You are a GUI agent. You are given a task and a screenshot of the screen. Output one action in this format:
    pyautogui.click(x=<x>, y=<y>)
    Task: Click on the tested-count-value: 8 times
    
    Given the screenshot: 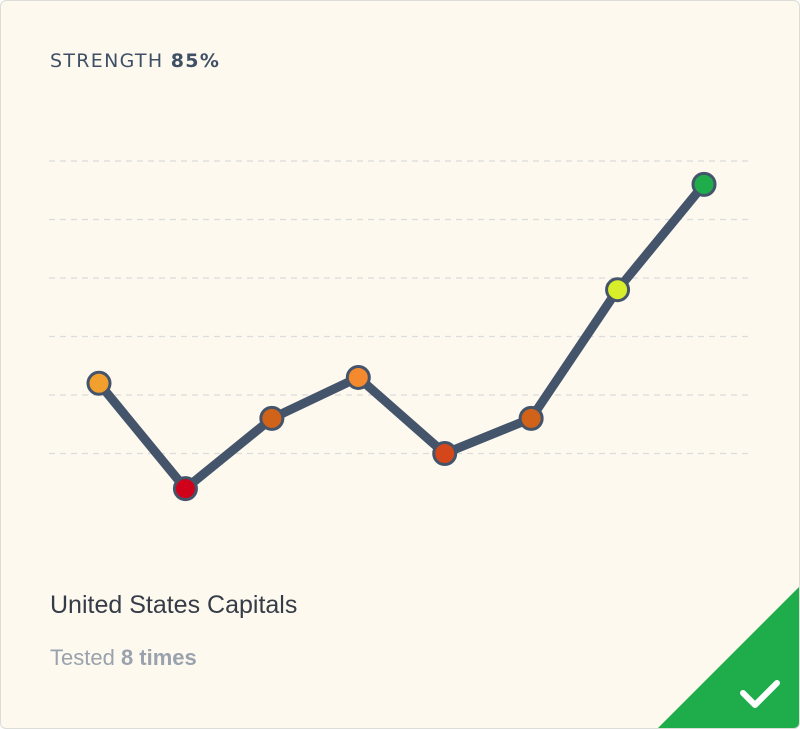 What is the action you would take?
    pyautogui.click(x=158, y=657)
    